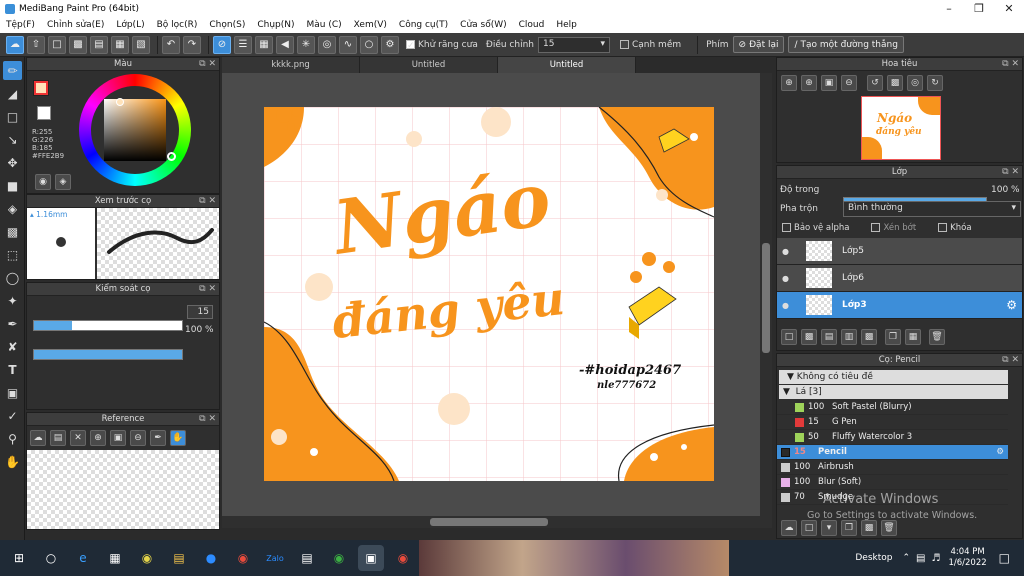 The image size is (1024, 576). Describe the element at coordinates (892, 482) in the screenshot. I see `brush-item: 100 Blur (Soft)` at that location.